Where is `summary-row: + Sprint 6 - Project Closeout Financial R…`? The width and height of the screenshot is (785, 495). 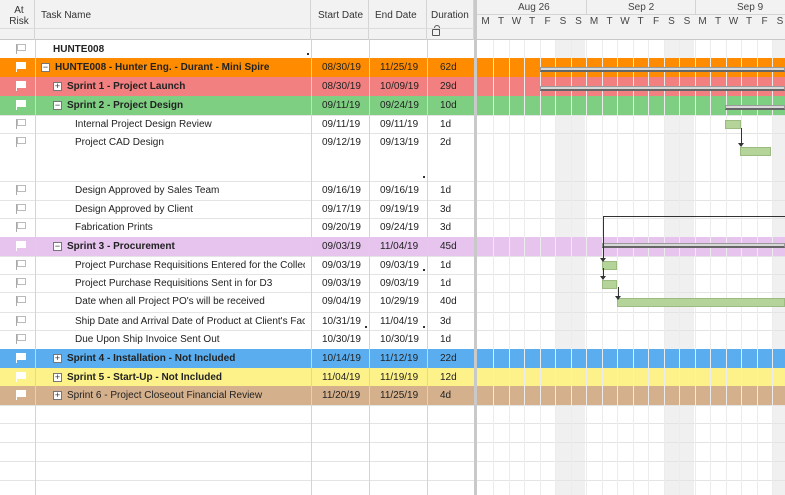
summary-row: + Sprint 6 - Project Closeout Financial R… is located at coordinates (237, 395).